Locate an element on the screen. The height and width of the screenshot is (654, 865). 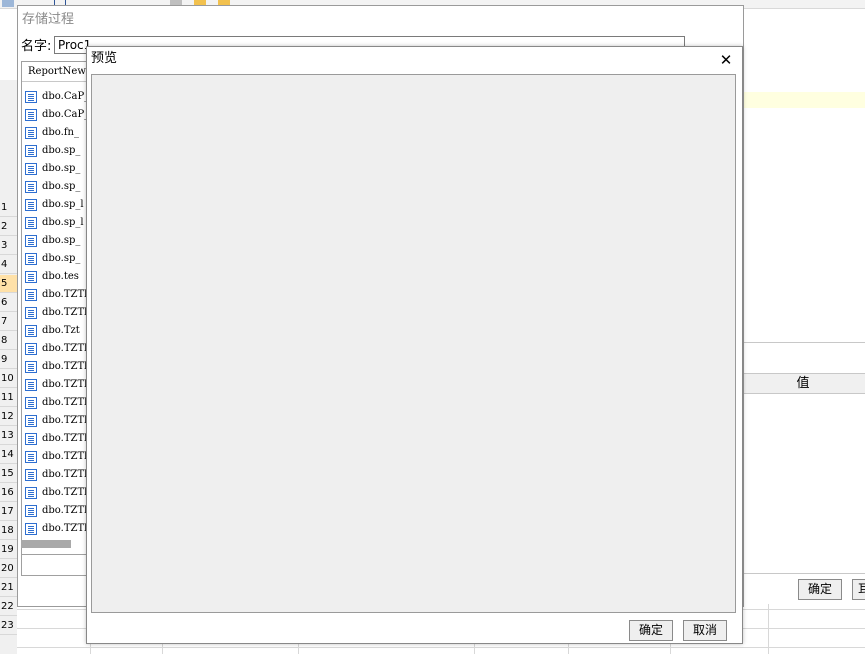
row-number: 6 is located at coordinates (8, 303).